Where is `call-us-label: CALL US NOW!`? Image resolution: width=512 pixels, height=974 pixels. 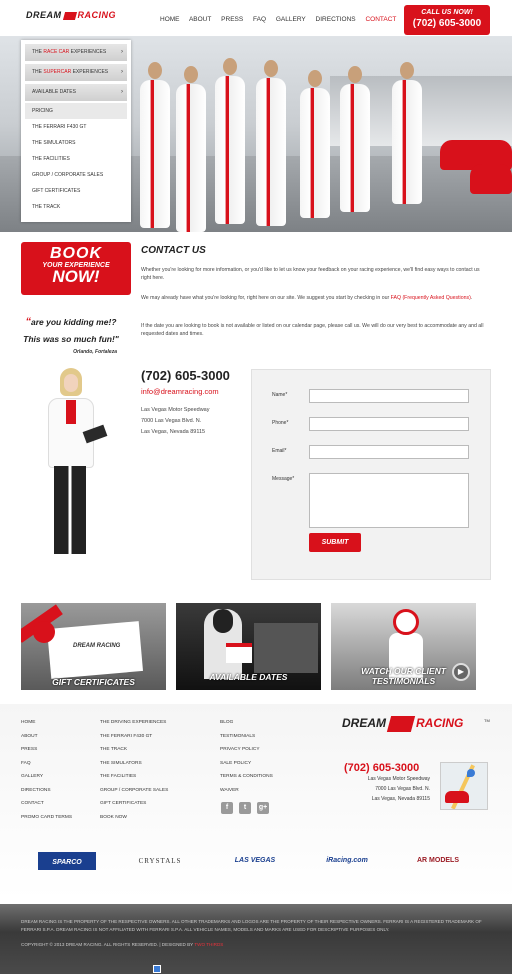
call-us-label: CALL US NOW! is located at coordinates (447, 12).